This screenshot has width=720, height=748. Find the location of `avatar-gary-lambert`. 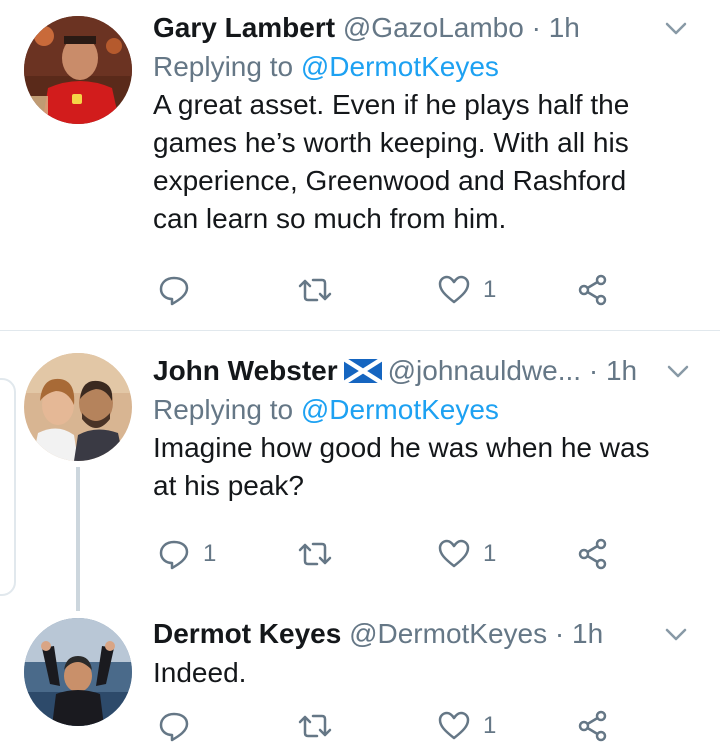

avatar-gary-lambert is located at coordinates (78, 70).